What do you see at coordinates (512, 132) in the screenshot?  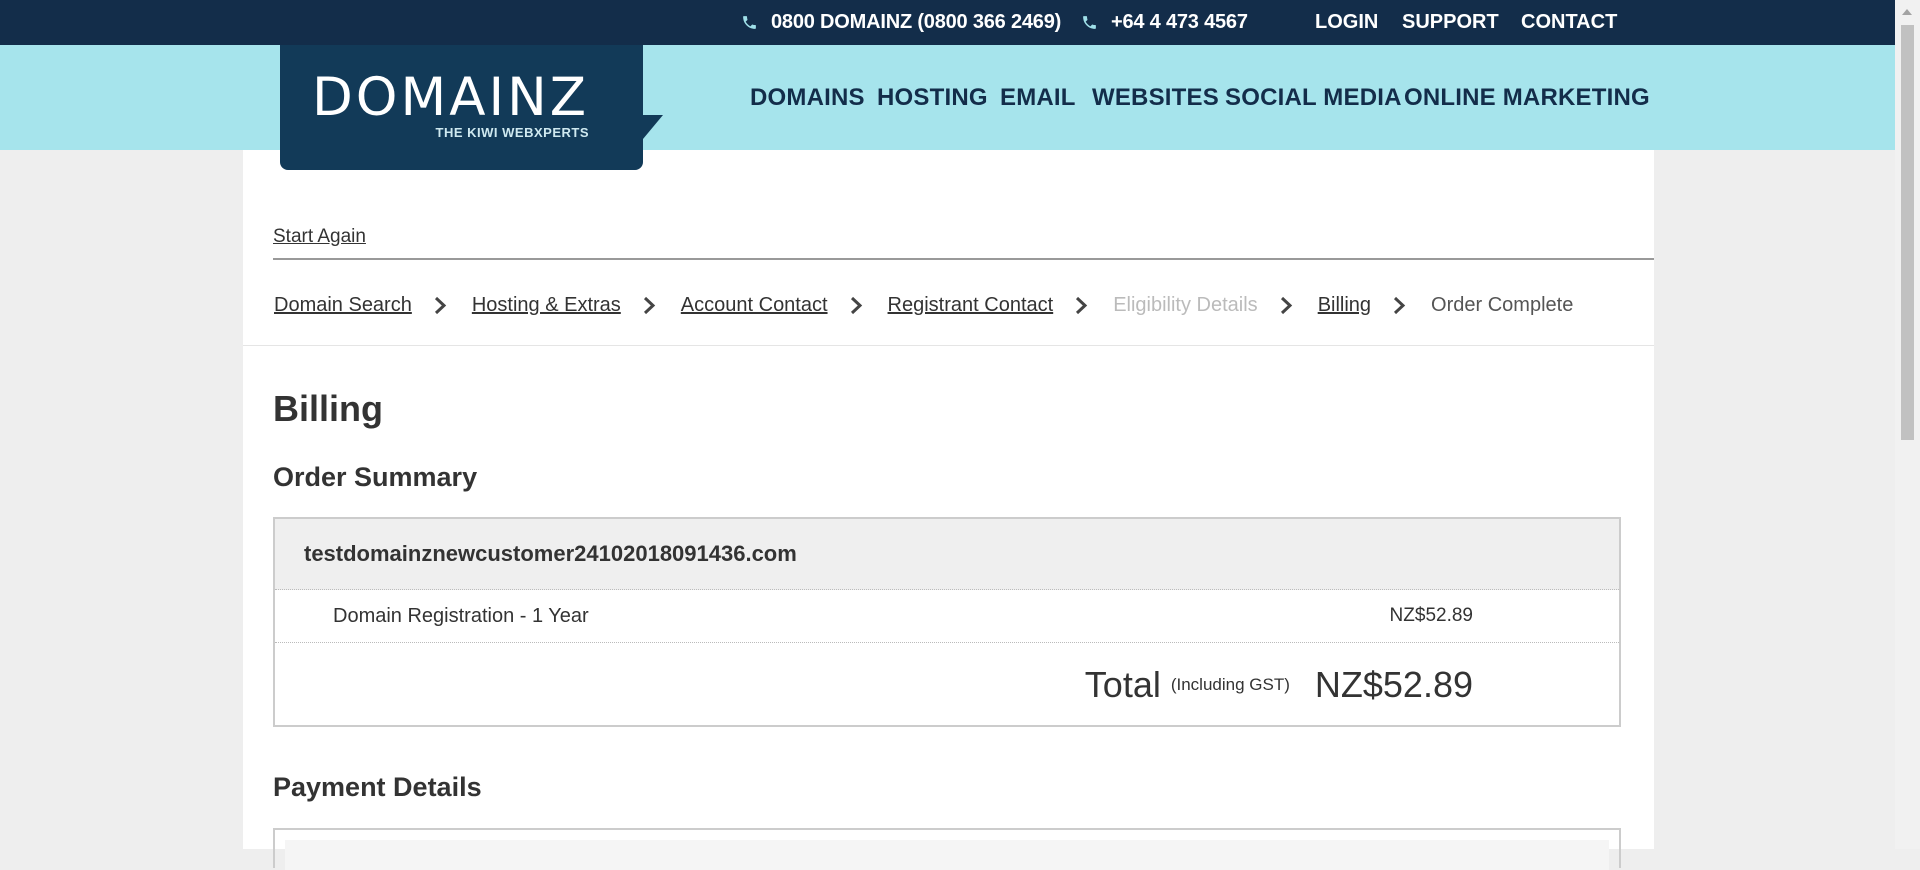 I see `logo-tagline: THE KIWI WEBXPERTS` at bounding box center [512, 132].